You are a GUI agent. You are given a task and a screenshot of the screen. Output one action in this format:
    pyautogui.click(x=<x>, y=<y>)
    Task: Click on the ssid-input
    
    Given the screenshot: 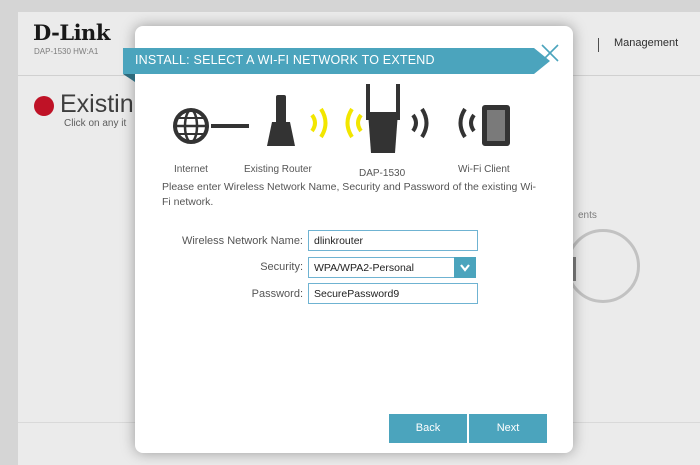 What is the action you would take?
    pyautogui.click(x=393, y=240)
    